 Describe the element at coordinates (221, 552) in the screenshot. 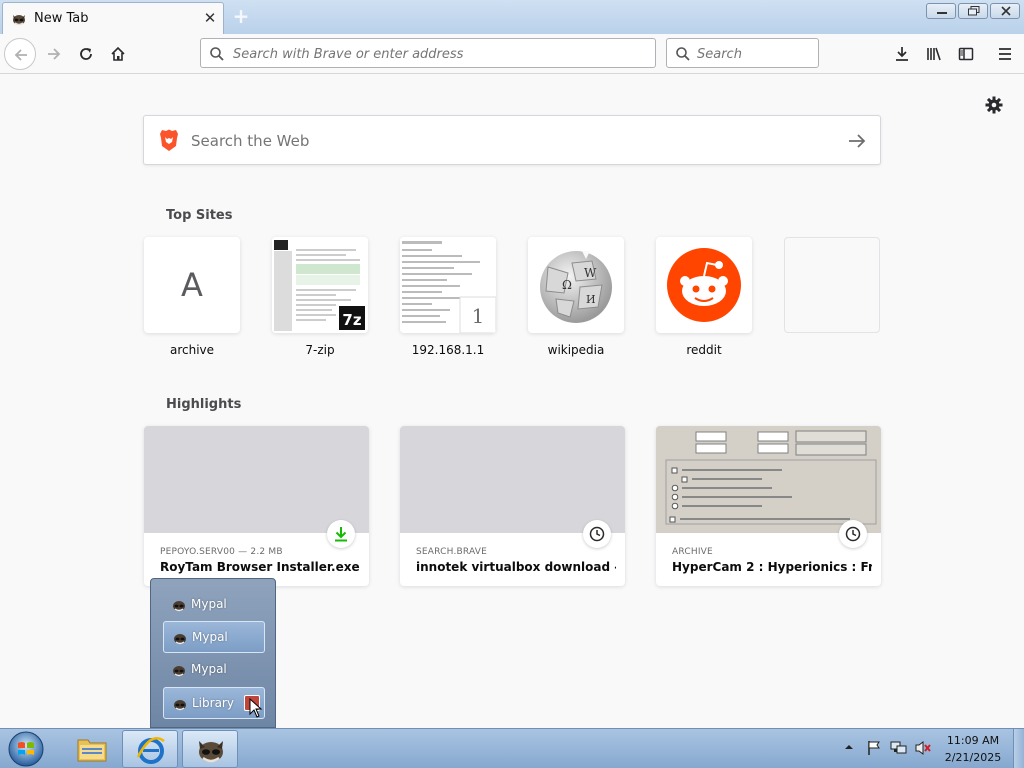

I see `card-context: PEPOYO.SERV00 — 2.2 MB` at that location.